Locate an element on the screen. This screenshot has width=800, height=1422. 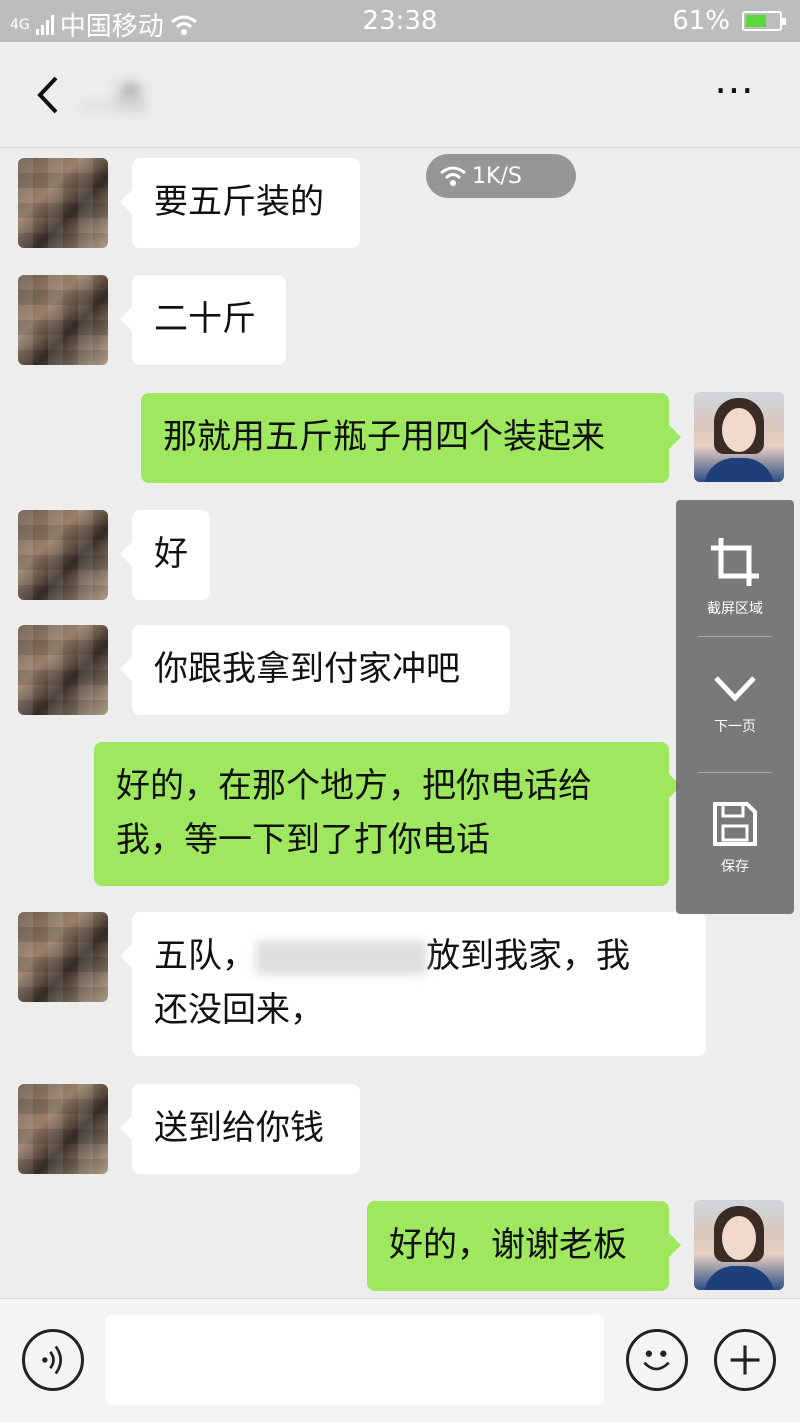
back-arrow-icon is located at coordinates (48, 95).